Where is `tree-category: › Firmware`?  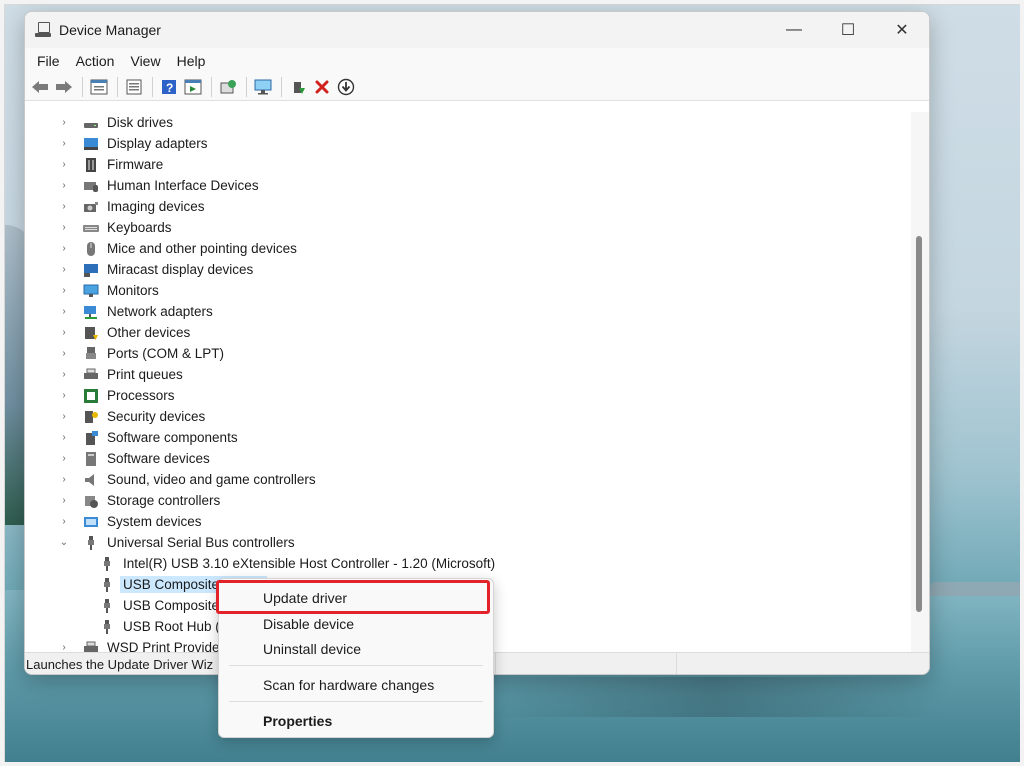 tree-category: › Firmware is located at coordinates (468, 164).